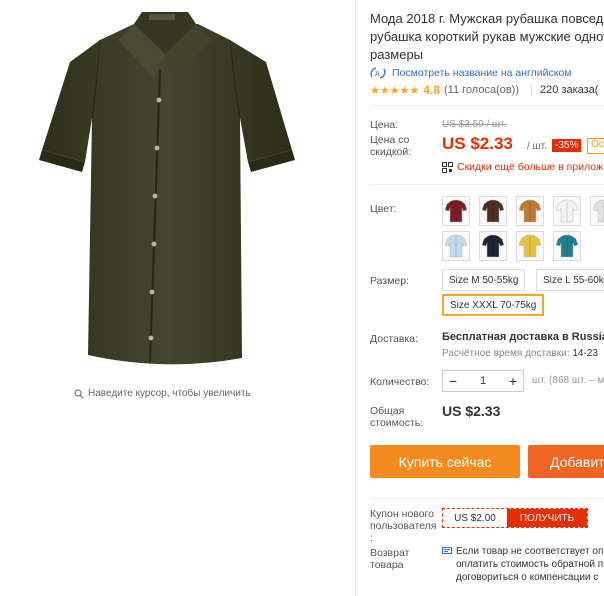  Describe the element at coordinates (506, 353) in the screenshot. I see `delivery-estimate-label: Расчётное время доставки:` at that location.